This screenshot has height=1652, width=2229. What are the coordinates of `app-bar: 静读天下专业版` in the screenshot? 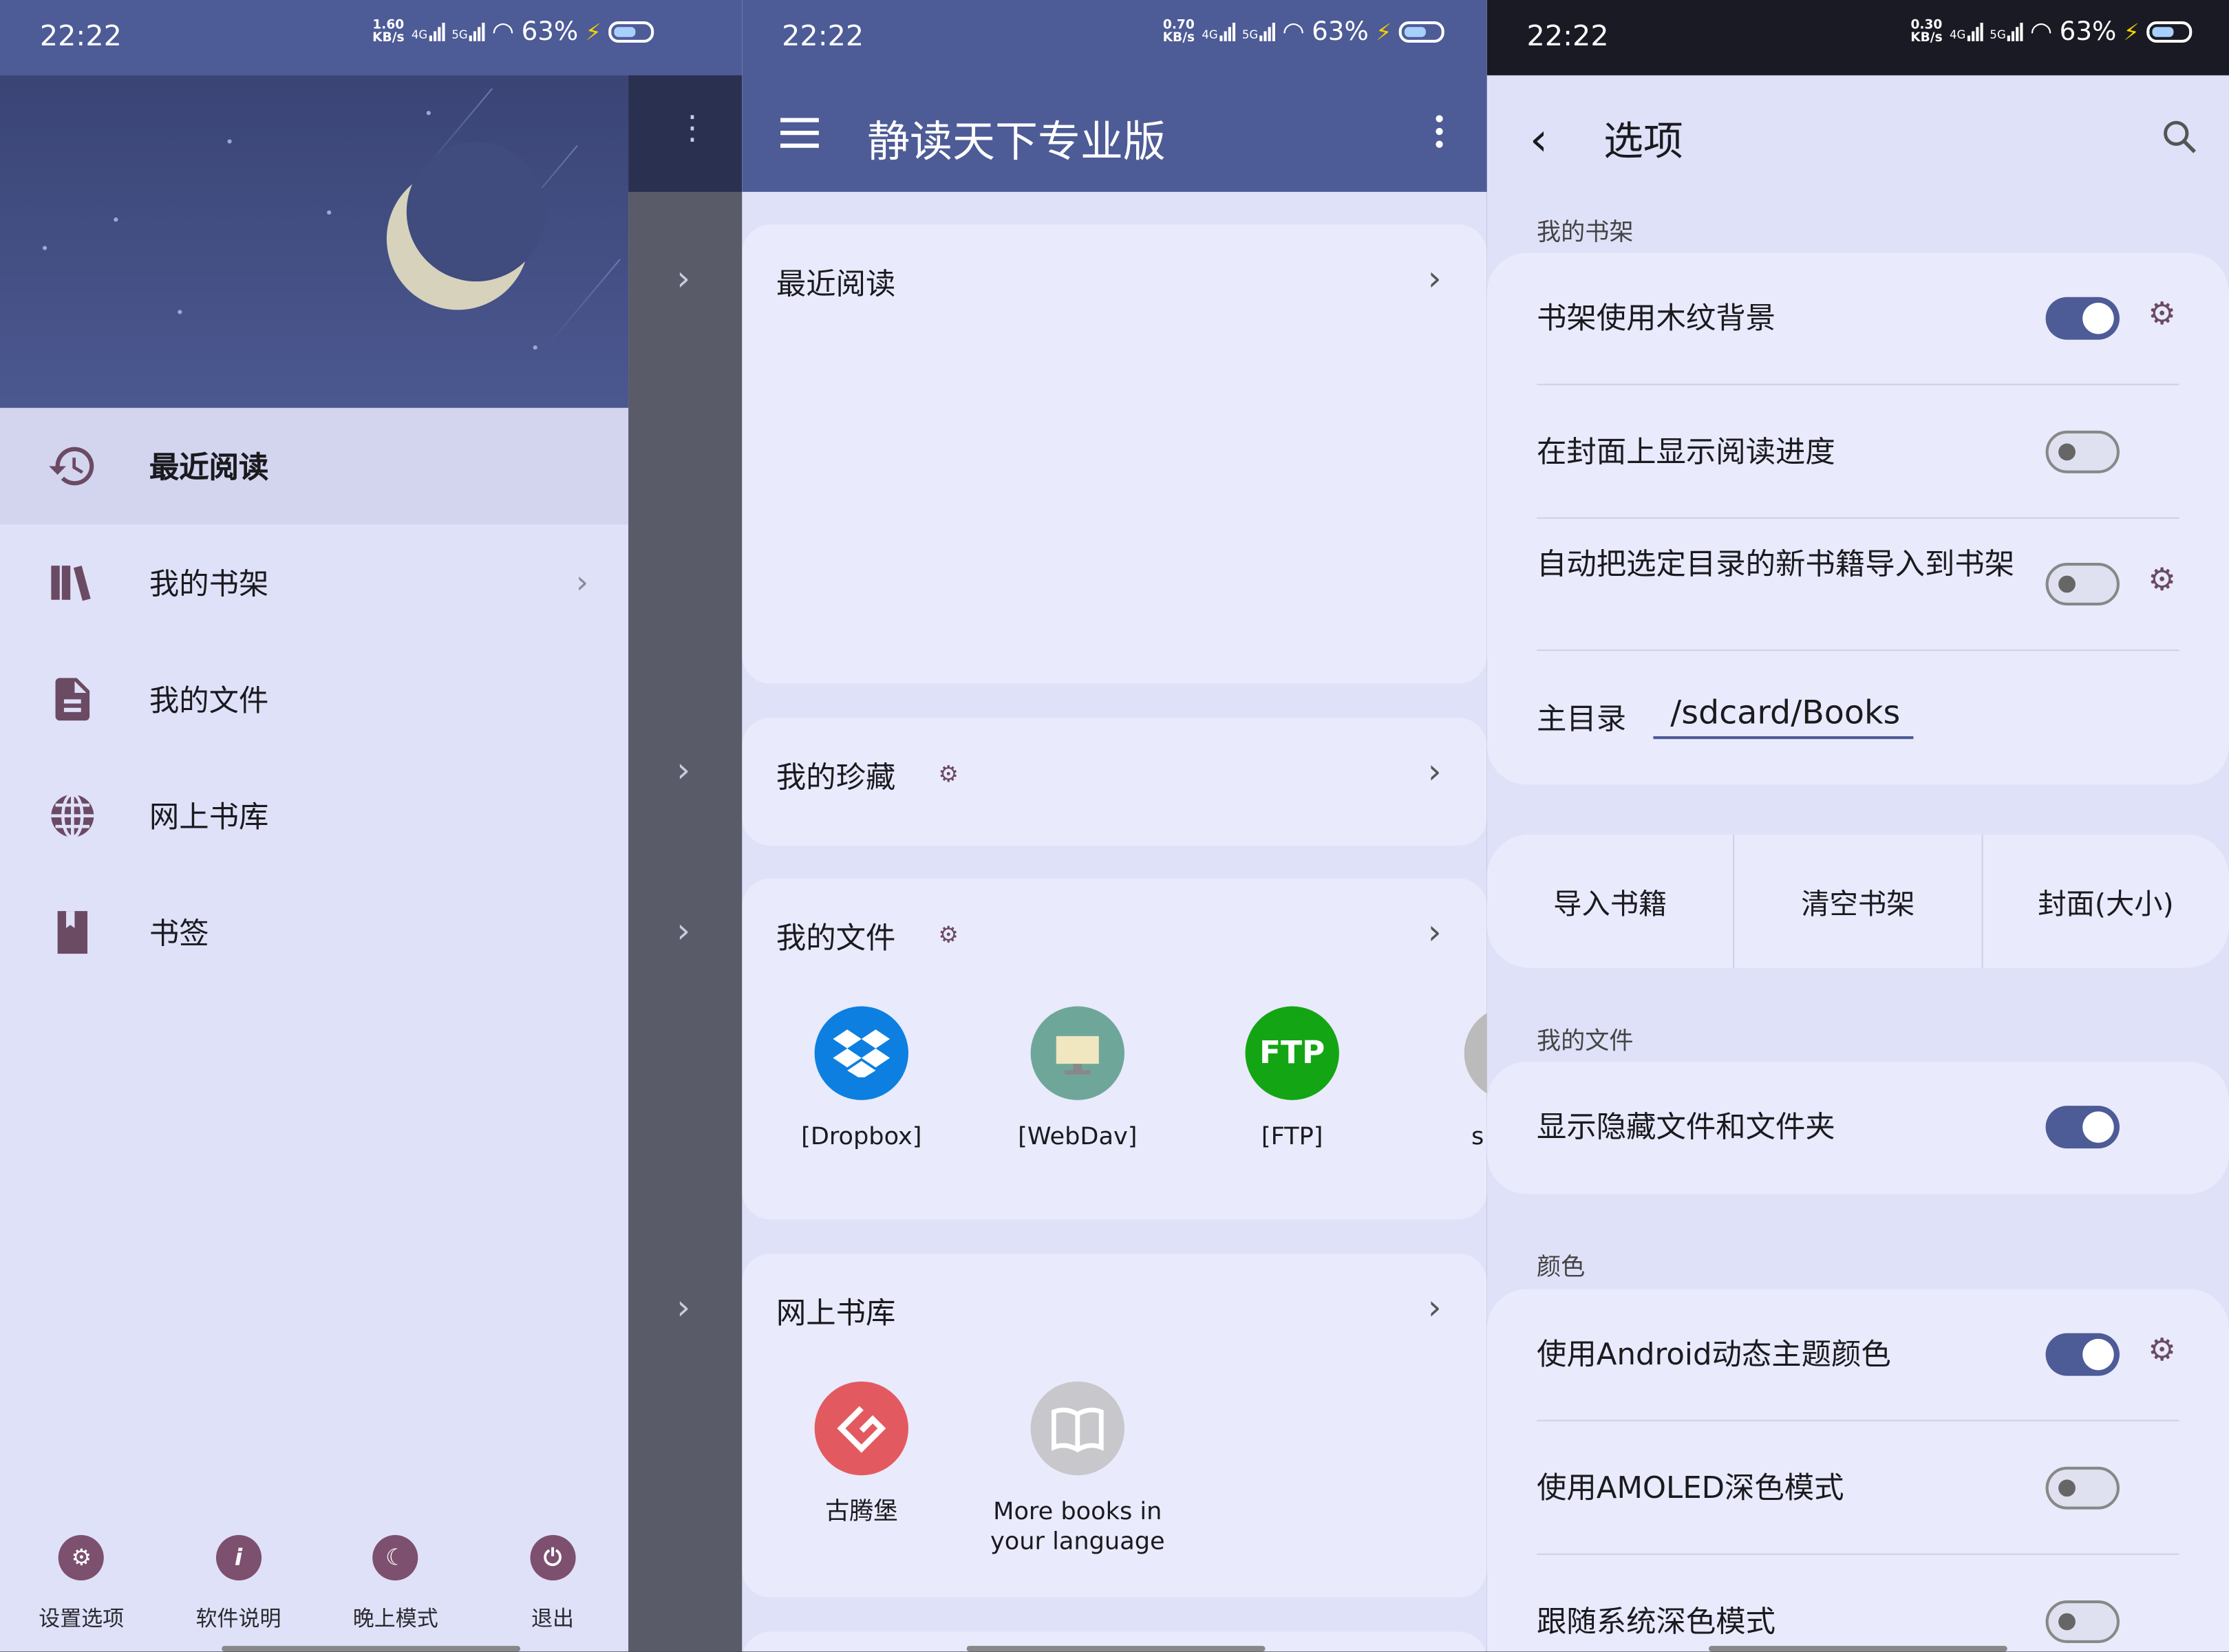 It's located at (1114, 133).